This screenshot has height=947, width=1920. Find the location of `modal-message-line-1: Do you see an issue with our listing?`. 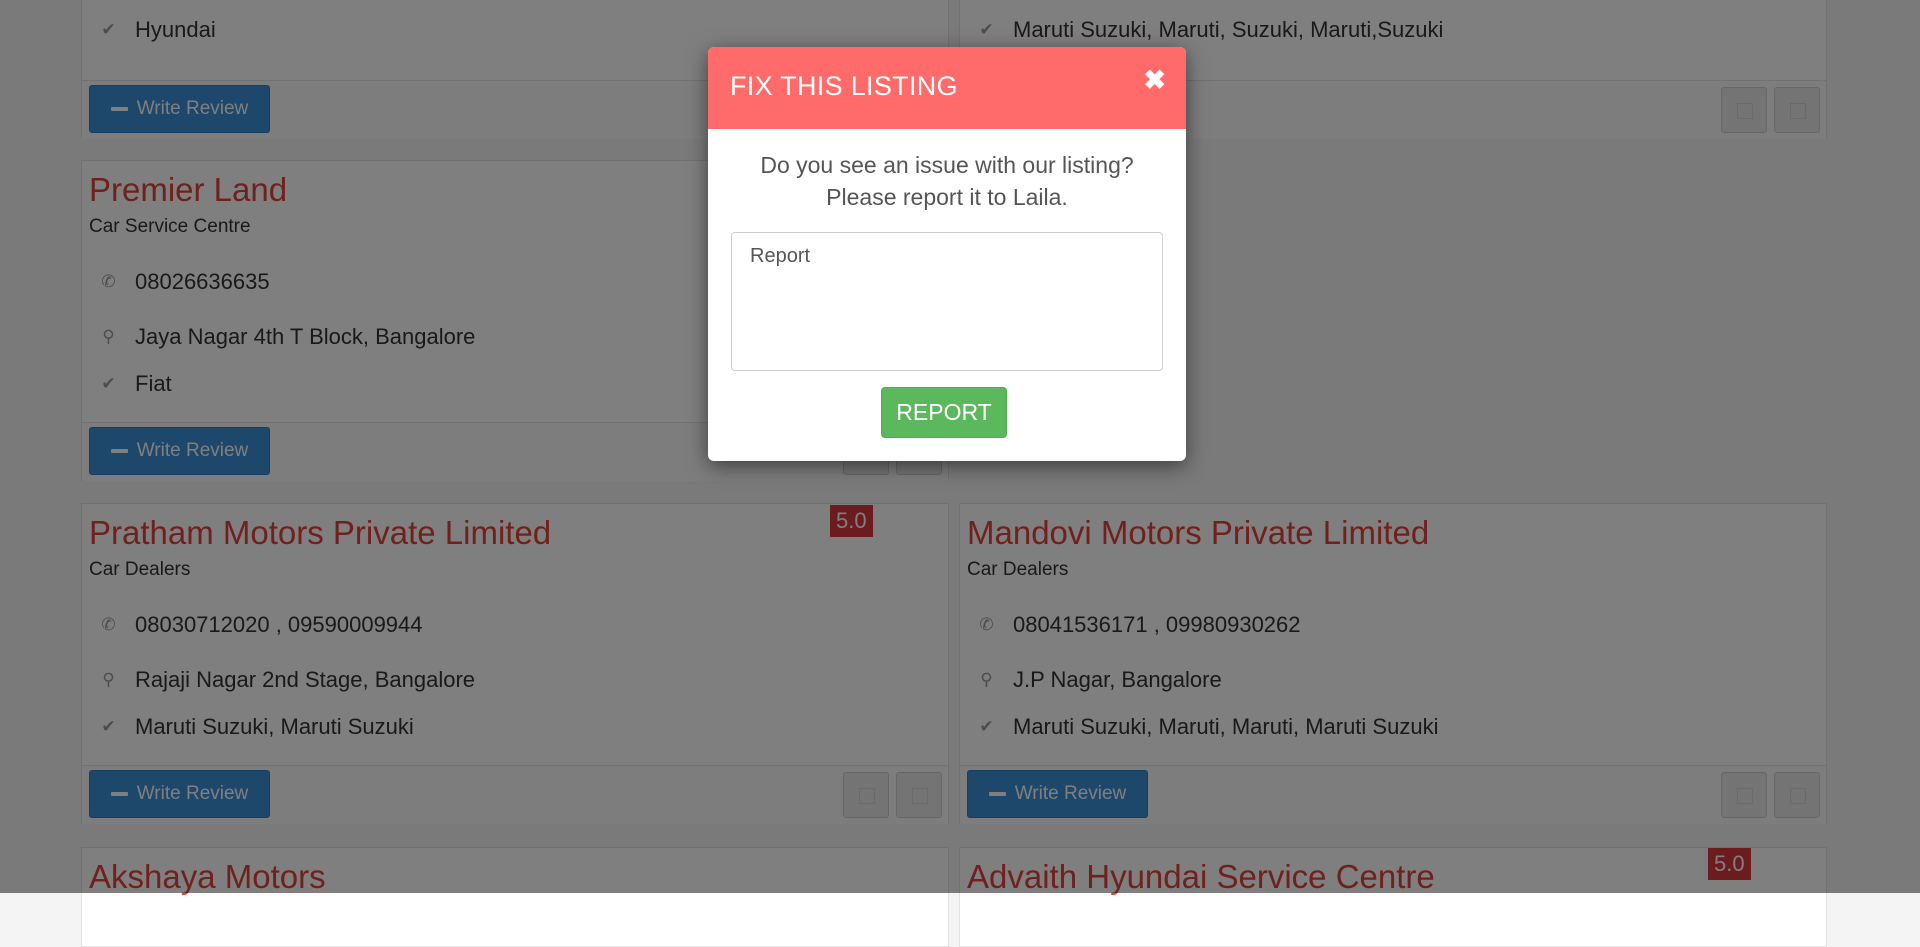

modal-message-line-1: Do you see an issue with our listing? is located at coordinates (947, 165).